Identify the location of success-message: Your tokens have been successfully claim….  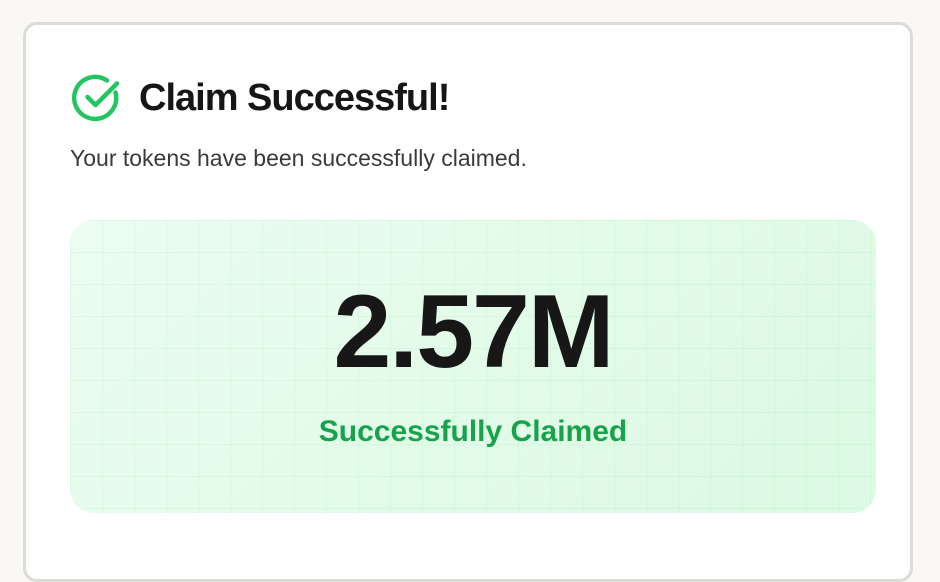
(298, 158).